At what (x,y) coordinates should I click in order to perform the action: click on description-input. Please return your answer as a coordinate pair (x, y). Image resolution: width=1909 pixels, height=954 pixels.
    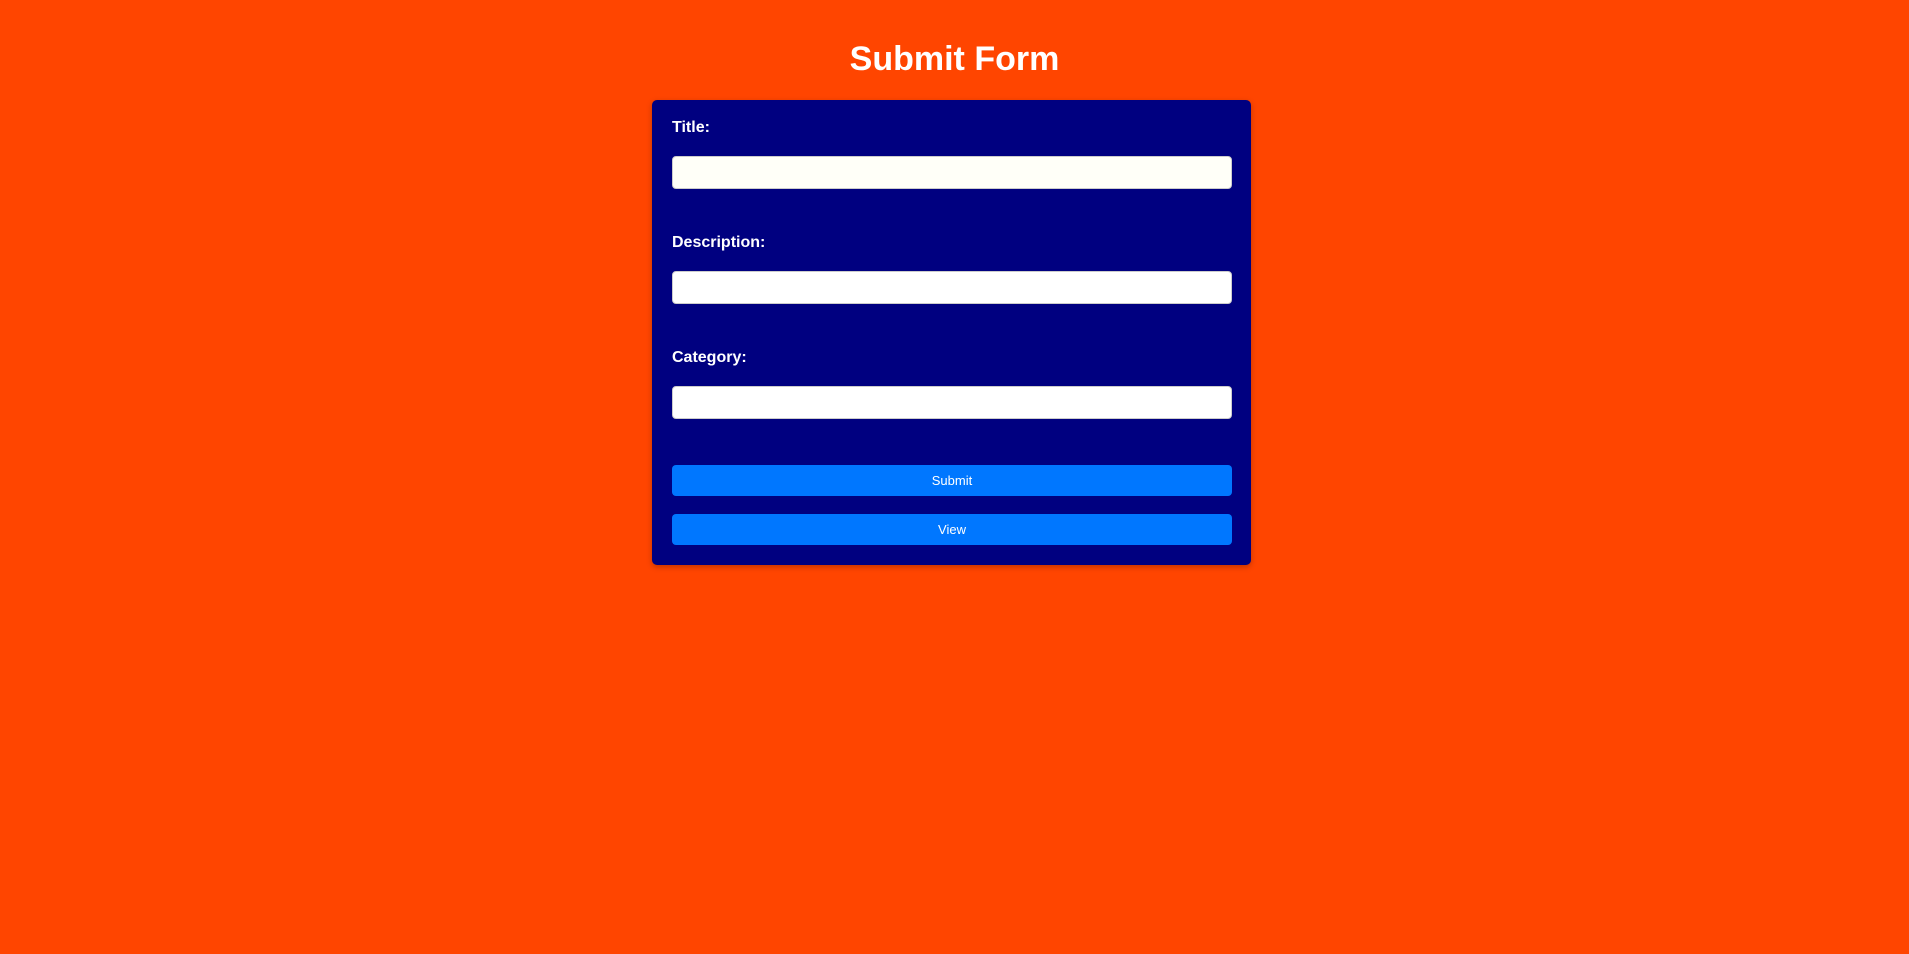
    Looking at the image, I should click on (952, 287).